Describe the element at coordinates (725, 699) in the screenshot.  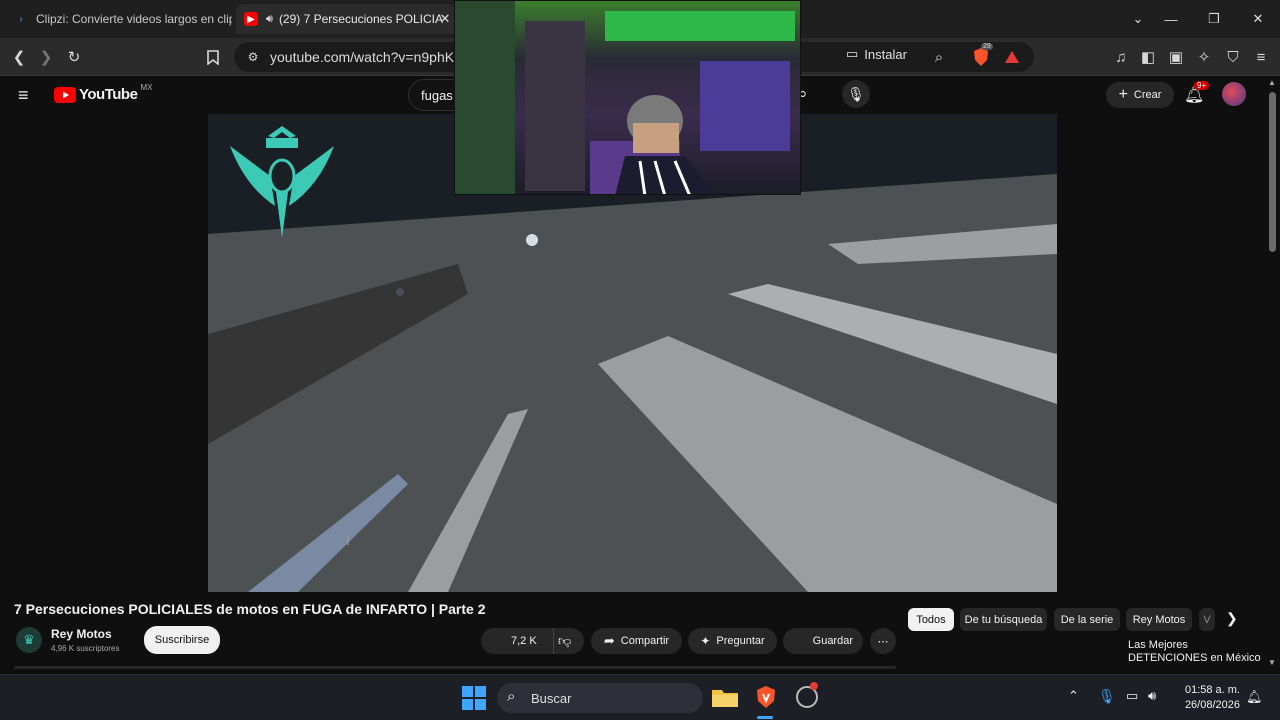
I see `file-explorer-icon` at that location.